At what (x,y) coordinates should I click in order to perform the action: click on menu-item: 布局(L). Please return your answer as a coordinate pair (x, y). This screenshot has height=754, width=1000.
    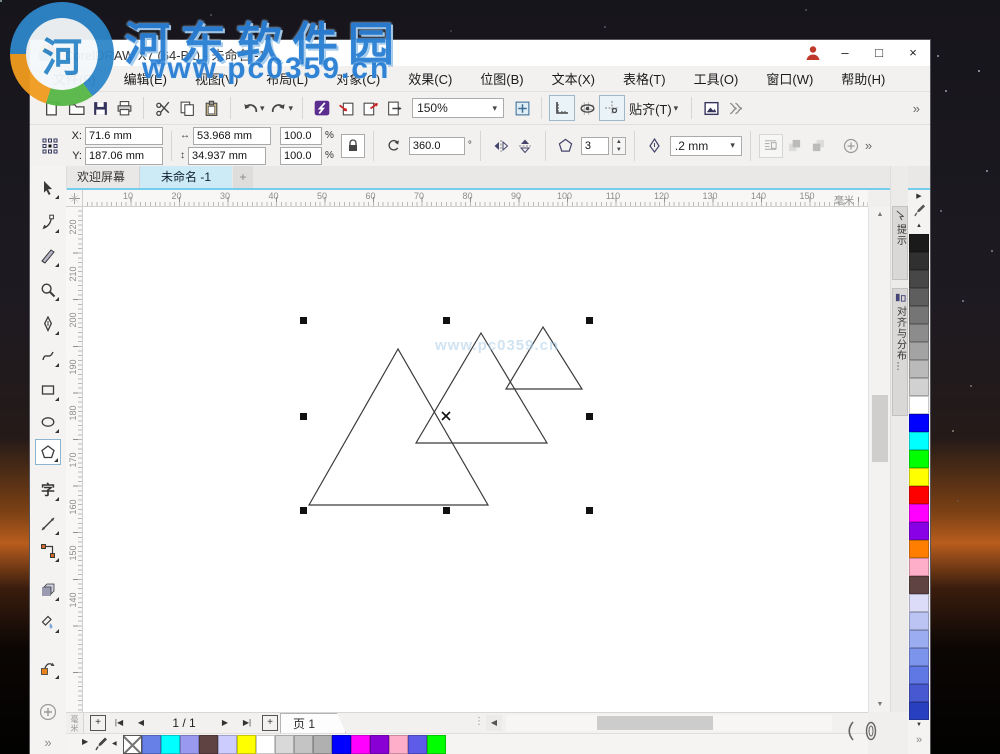
    Looking at the image, I should click on (287, 78).